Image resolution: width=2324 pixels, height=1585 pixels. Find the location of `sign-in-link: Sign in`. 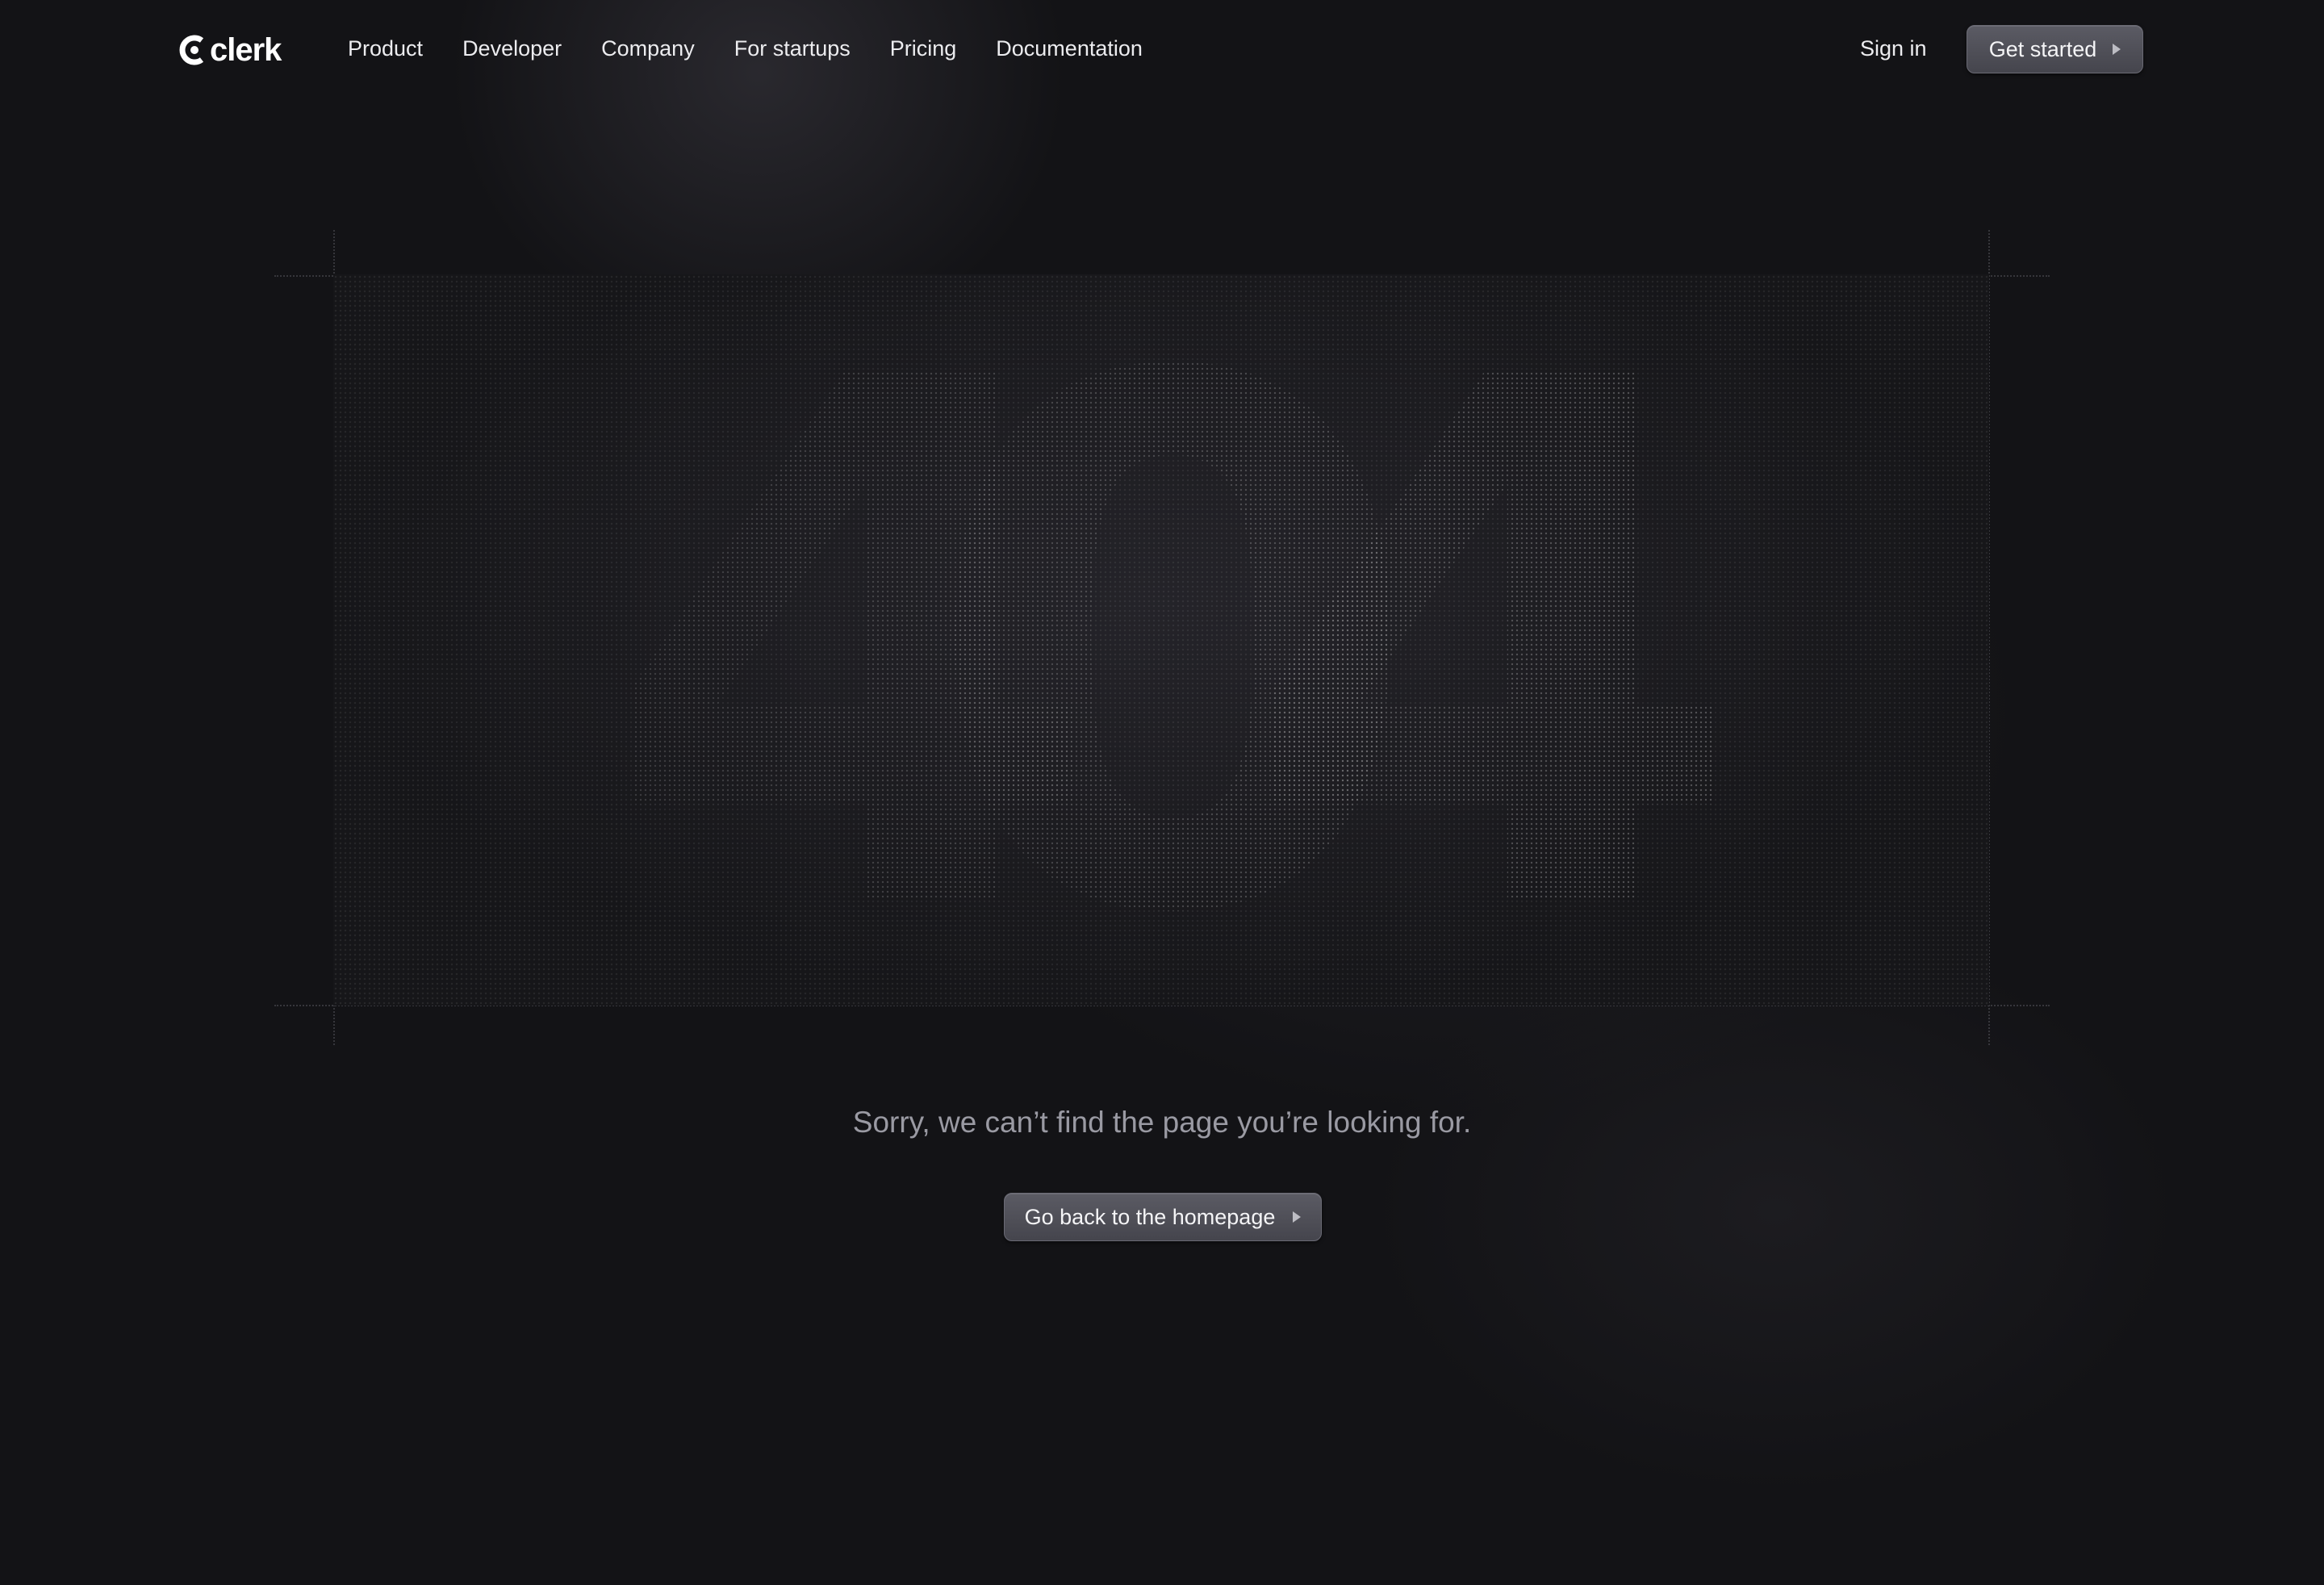

sign-in-link: Sign in is located at coordinates (1894, 48).